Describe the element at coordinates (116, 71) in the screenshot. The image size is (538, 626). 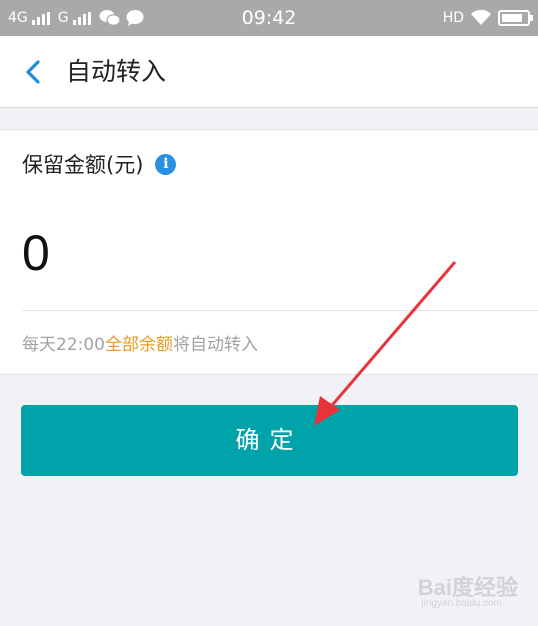
I see `page-title: 自动转入` at that location.